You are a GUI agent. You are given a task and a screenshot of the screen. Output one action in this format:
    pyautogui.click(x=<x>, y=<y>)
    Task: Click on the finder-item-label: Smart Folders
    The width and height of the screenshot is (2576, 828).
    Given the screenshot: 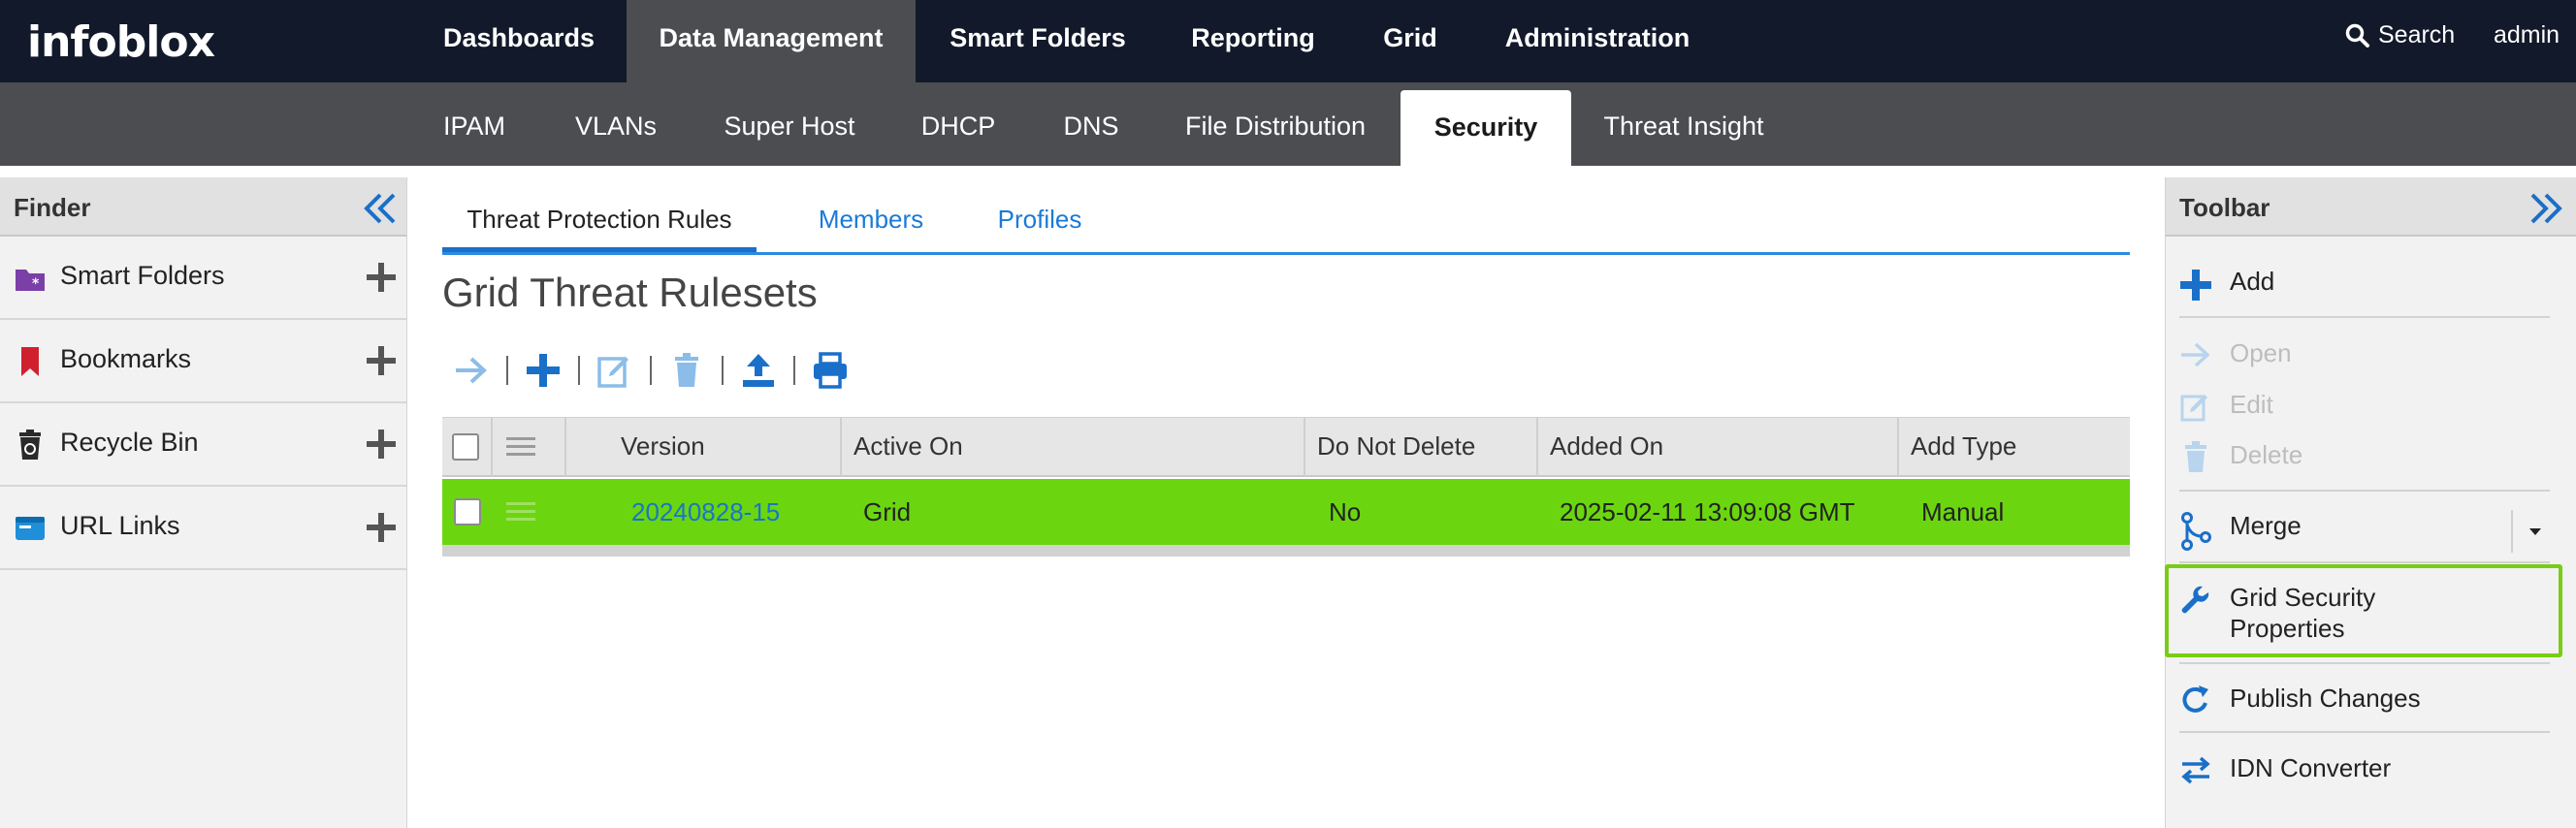 What is the action you would take?
    pyautogui.click(x=142, y=275)
    